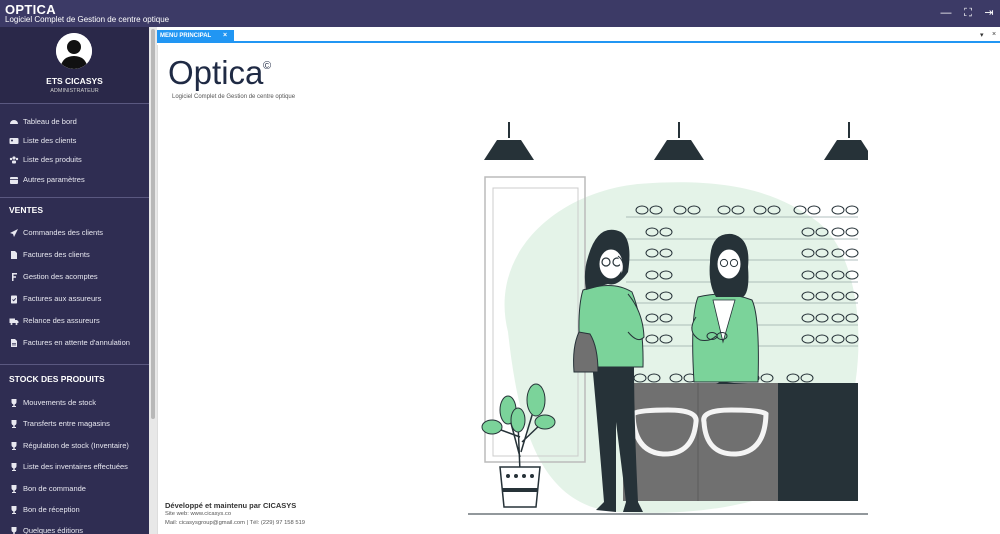 The height and width of the screenshot is (534, 1000). I want to click on sidebar-item-liste-des-produits: Liste des produits, so click(74, 161).